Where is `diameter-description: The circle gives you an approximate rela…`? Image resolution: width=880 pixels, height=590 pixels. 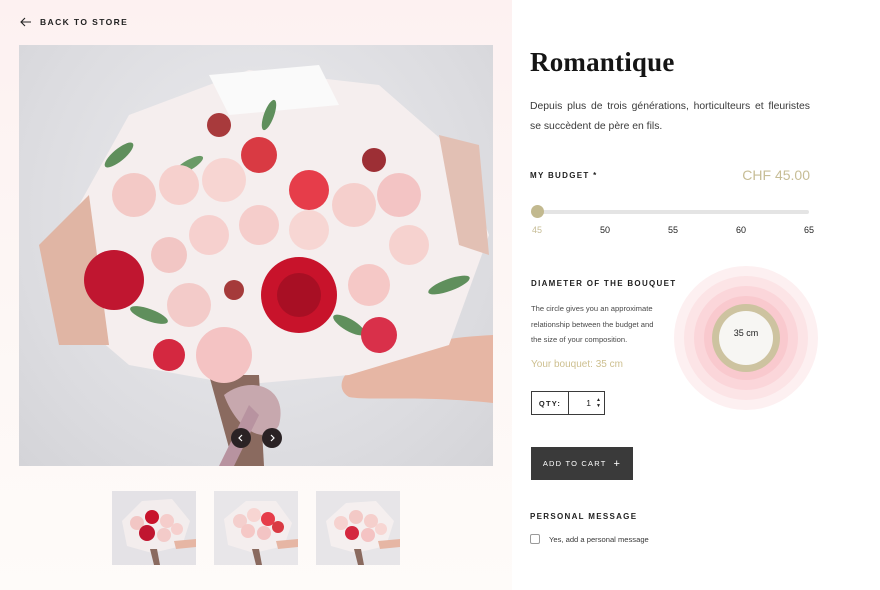
diameter-description: The circle gives you an approximate rela… is located at coordinates (592, 324).